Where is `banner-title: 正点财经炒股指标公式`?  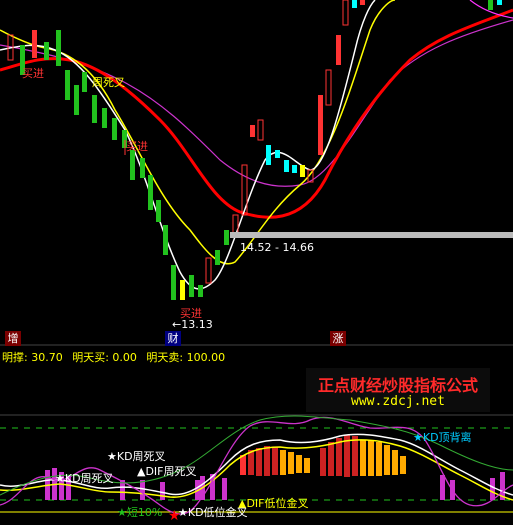 banner-title: 正点财经炒股指标公式 is located at coordinates (397, 385).